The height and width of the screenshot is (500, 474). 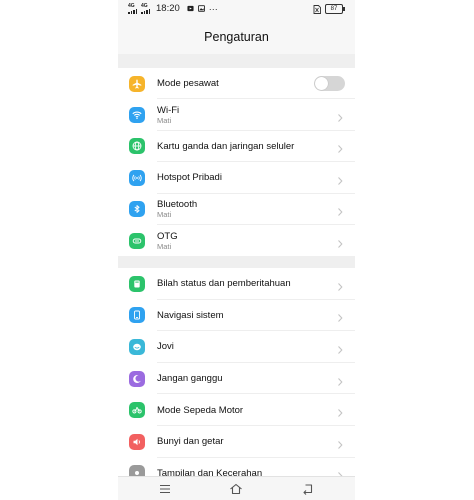 What do you see at coordinates (224, 284) in the screenshot?
I see `setting-label: Bilah status dan pemberitahuan` at bounding box center [224, 284].